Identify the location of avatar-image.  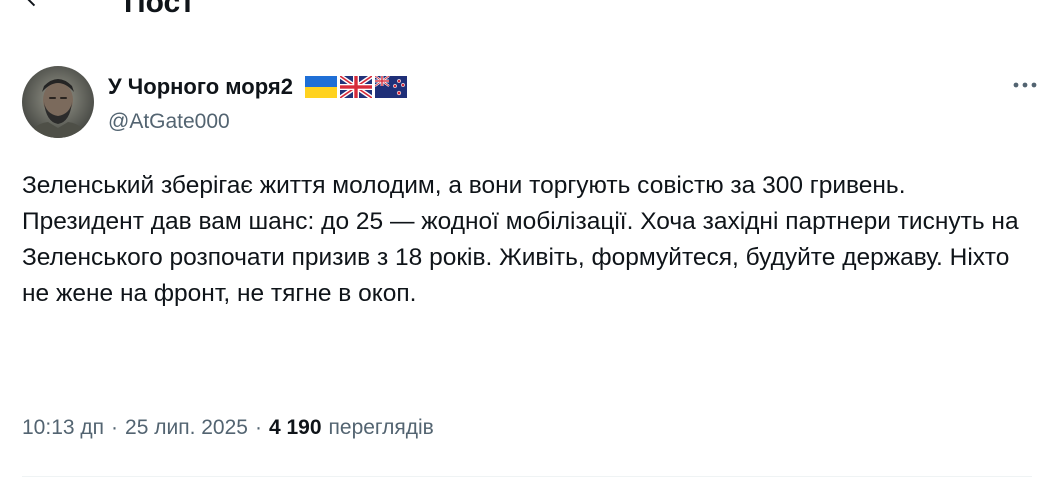
(58, 102).